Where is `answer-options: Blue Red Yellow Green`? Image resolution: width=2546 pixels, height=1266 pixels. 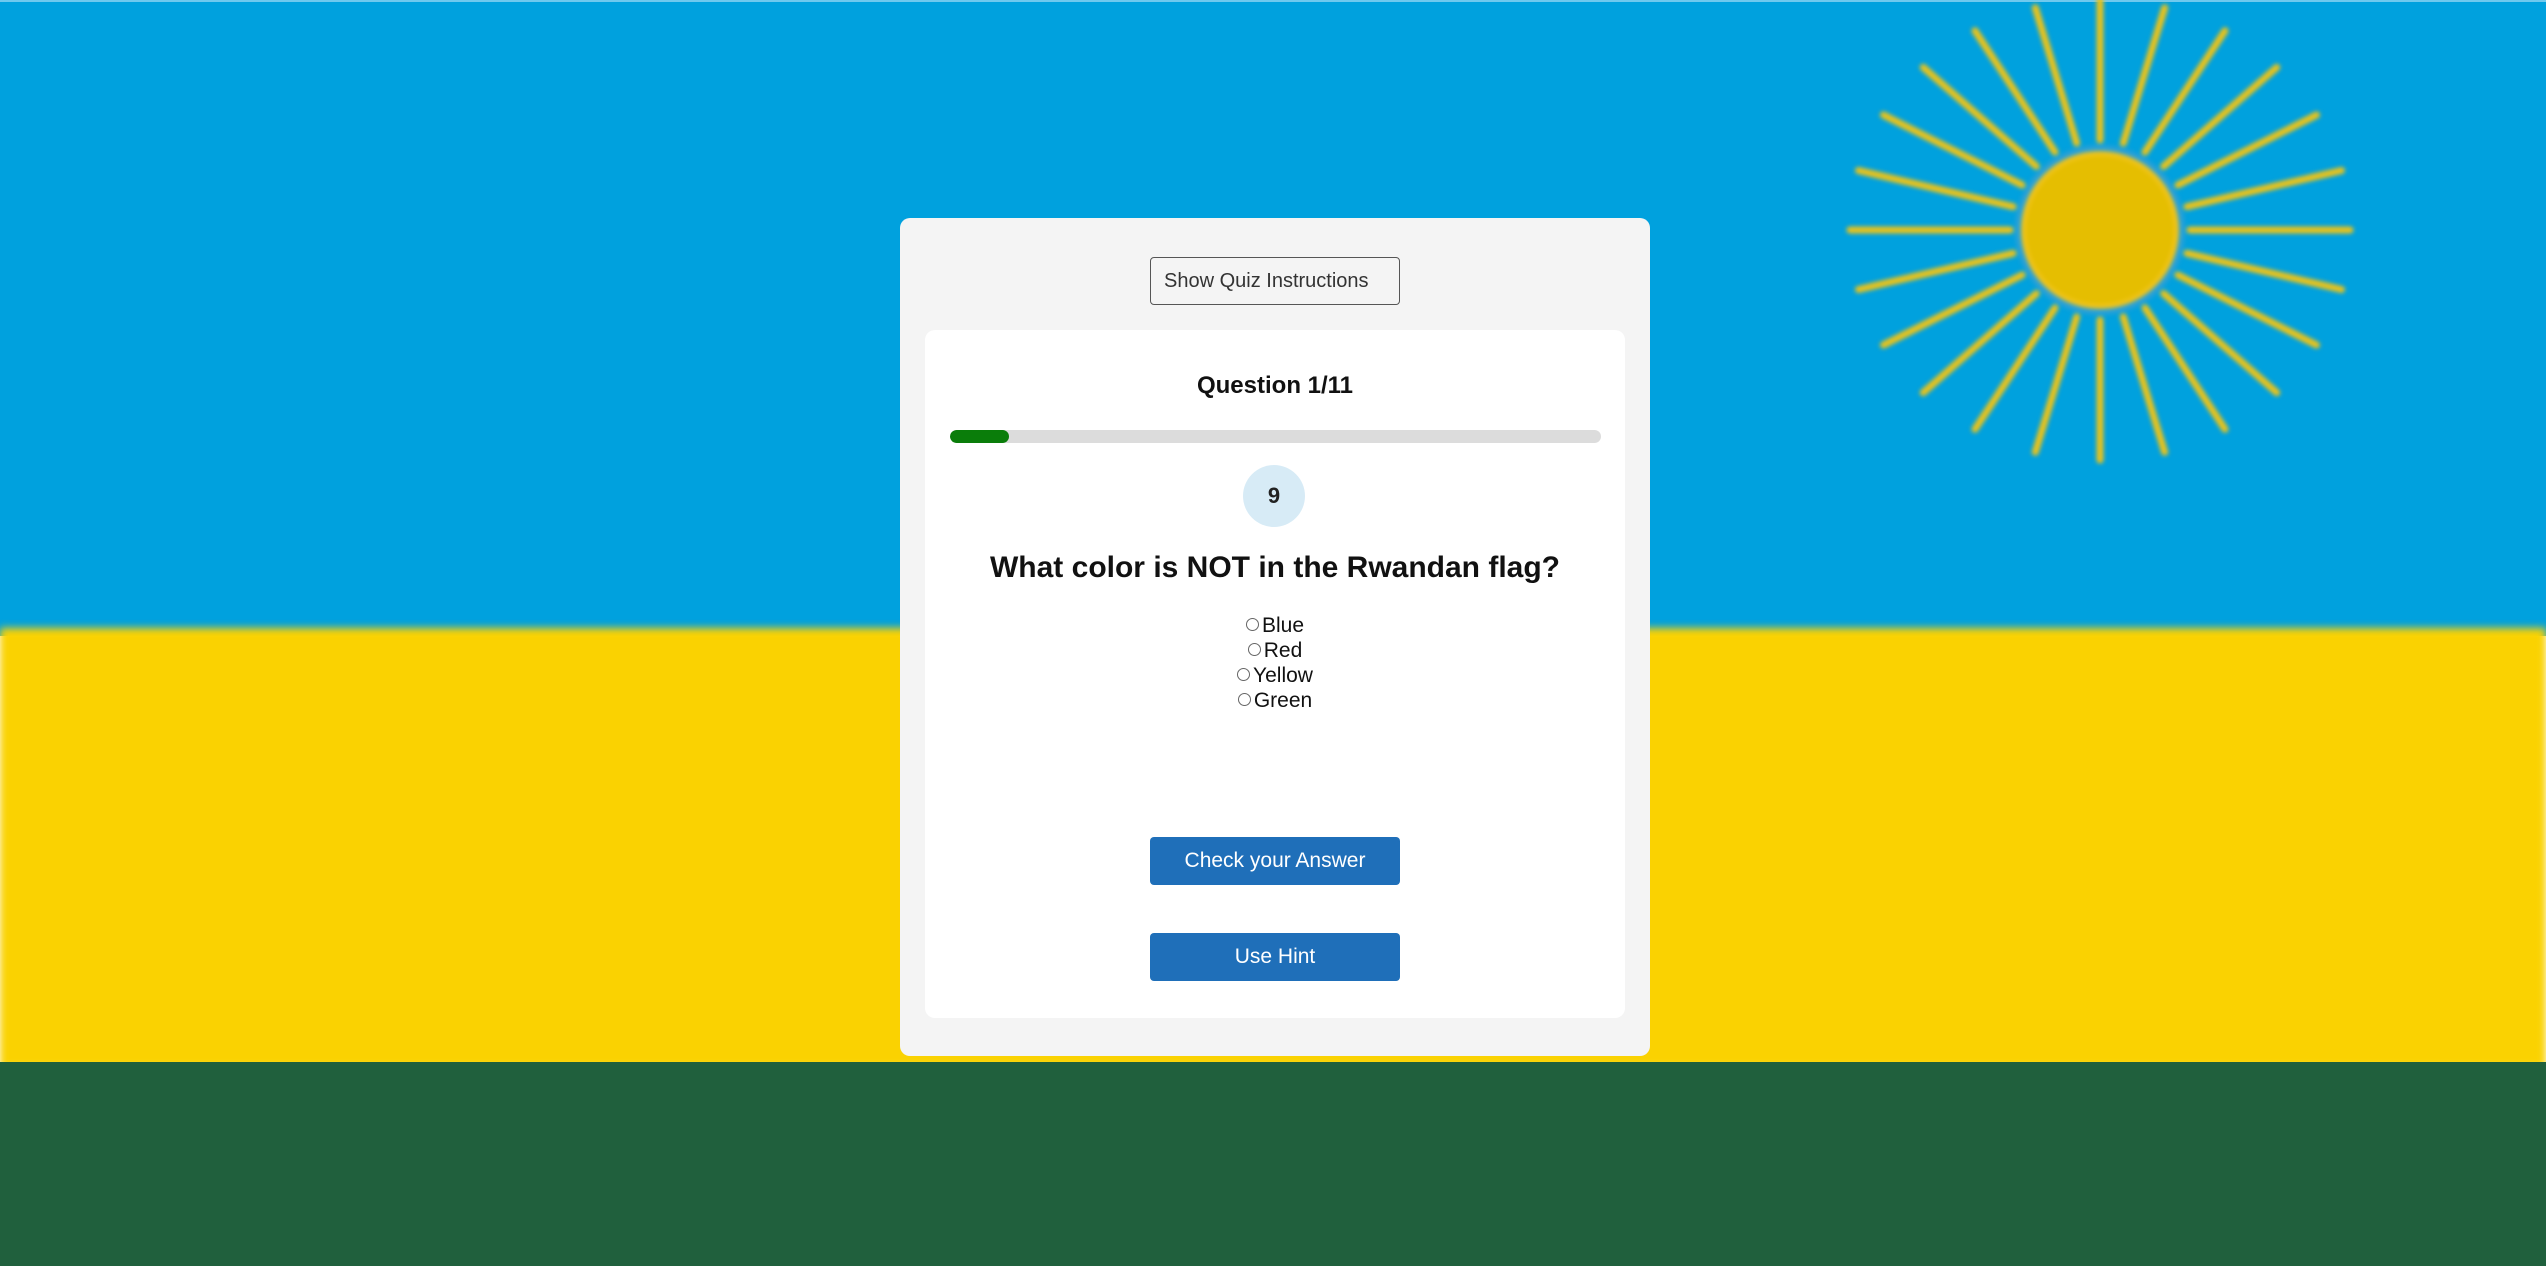 answer-options: Blue Red Yellow Green is located at coordinates (1275, 663).